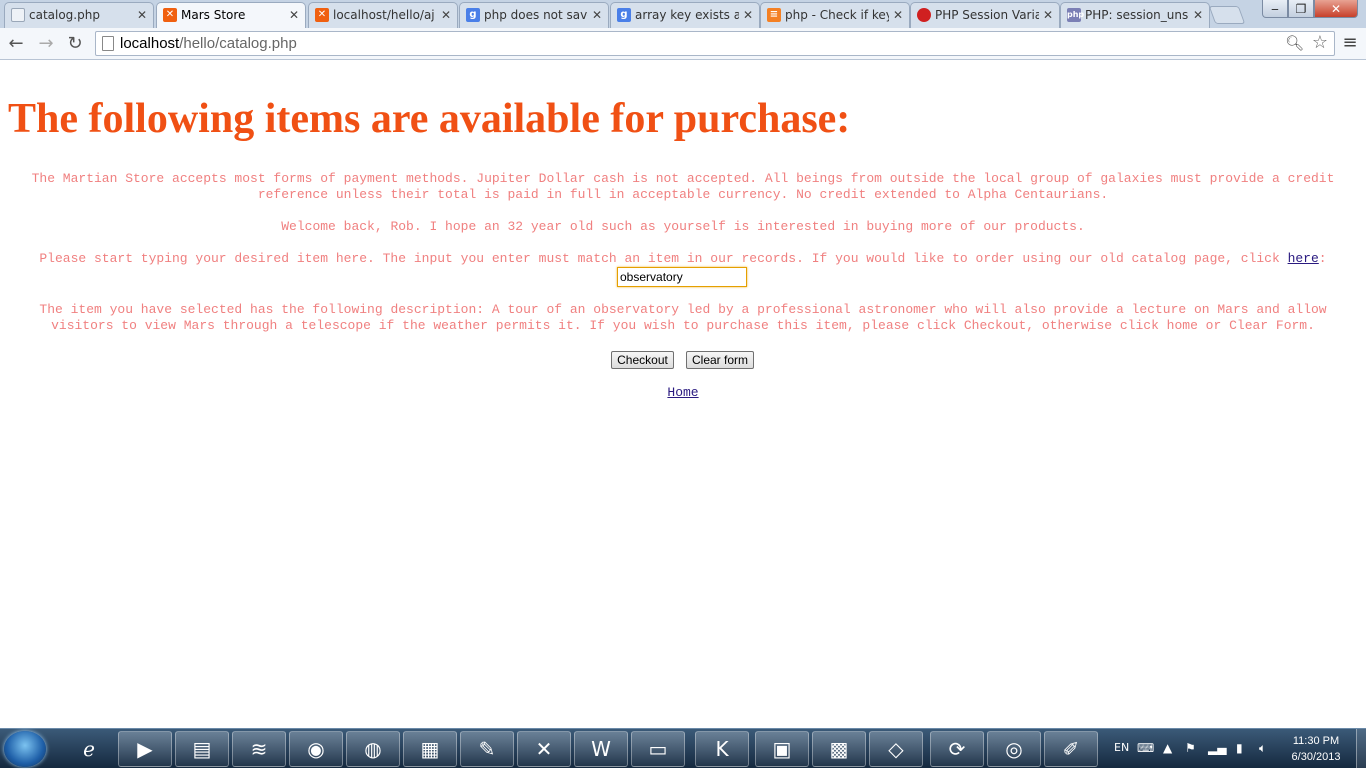 Image resolution: width=1366 pixels, height=769 pixels. I want to click on show-desktop-button, so click(1361, 749).